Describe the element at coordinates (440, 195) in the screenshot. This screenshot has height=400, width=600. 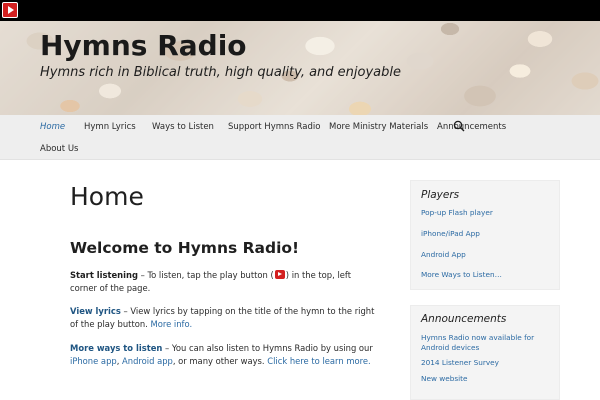
I see `players-title: Players` at that location.